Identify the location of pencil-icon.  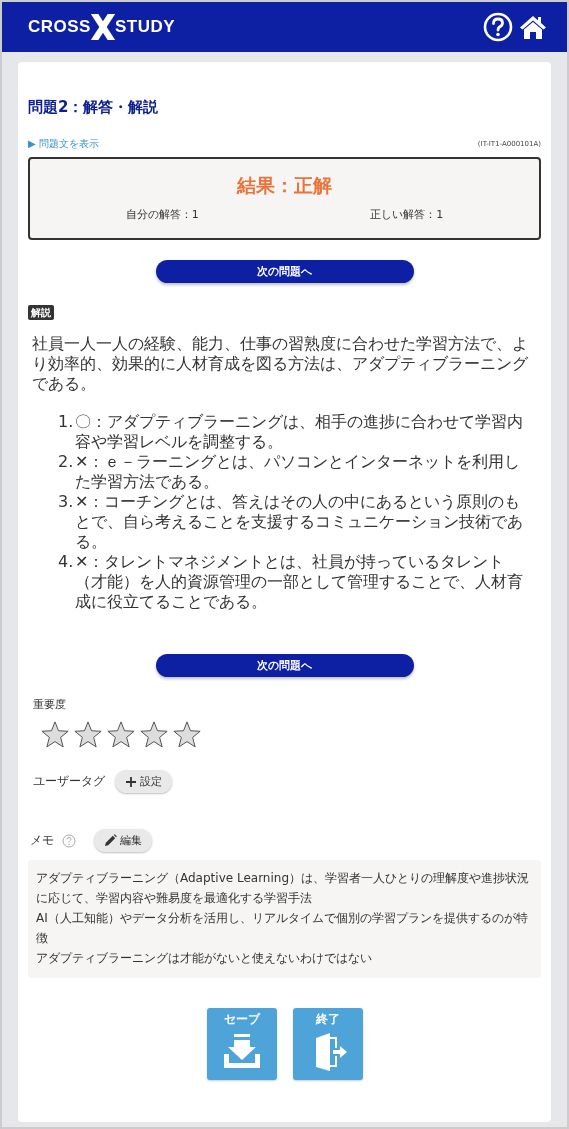
(110, 840).